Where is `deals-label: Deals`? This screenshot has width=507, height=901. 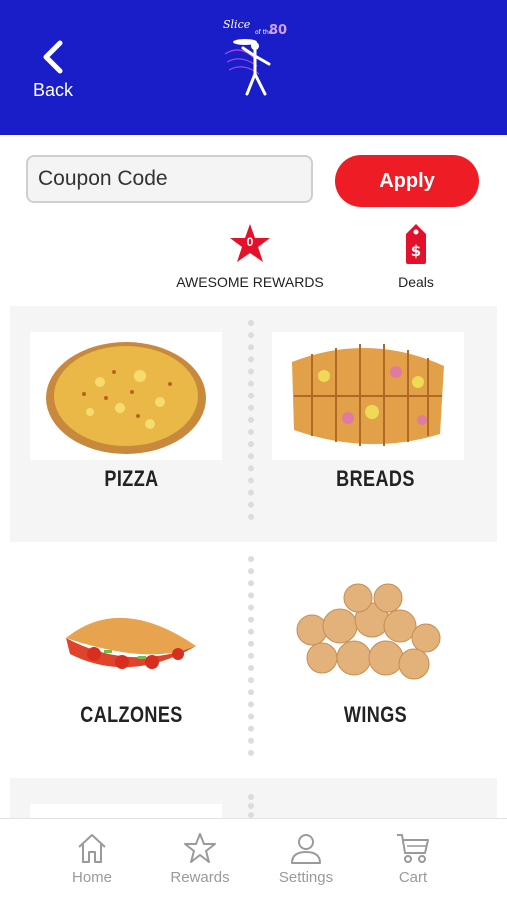
deals-label: Deals is located at coordinates (416, 282).